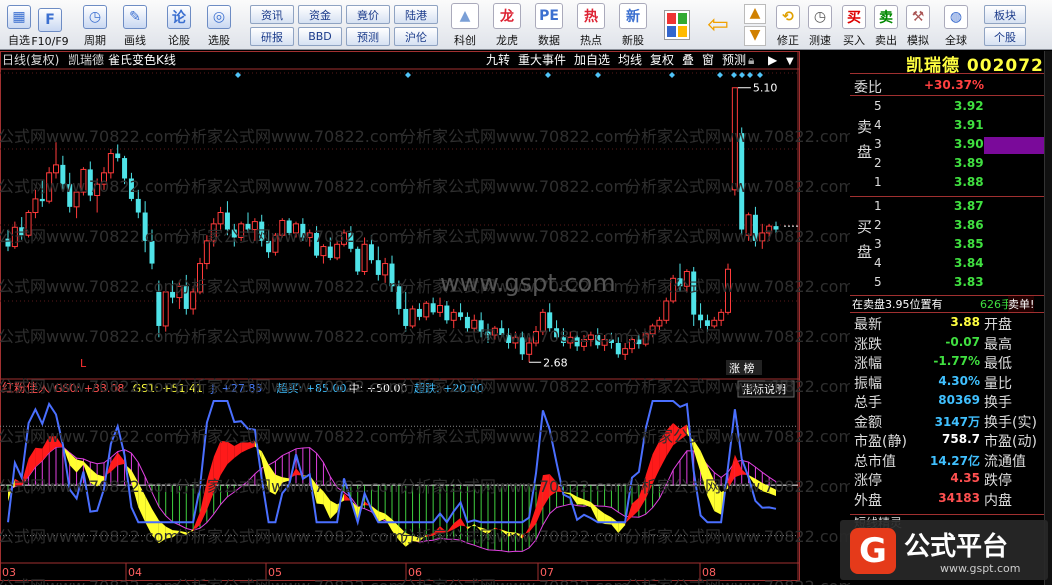 The image size is (1052, 585). I want to click on toolbar-screen-button: ◎ 选股, so click(219, 25).